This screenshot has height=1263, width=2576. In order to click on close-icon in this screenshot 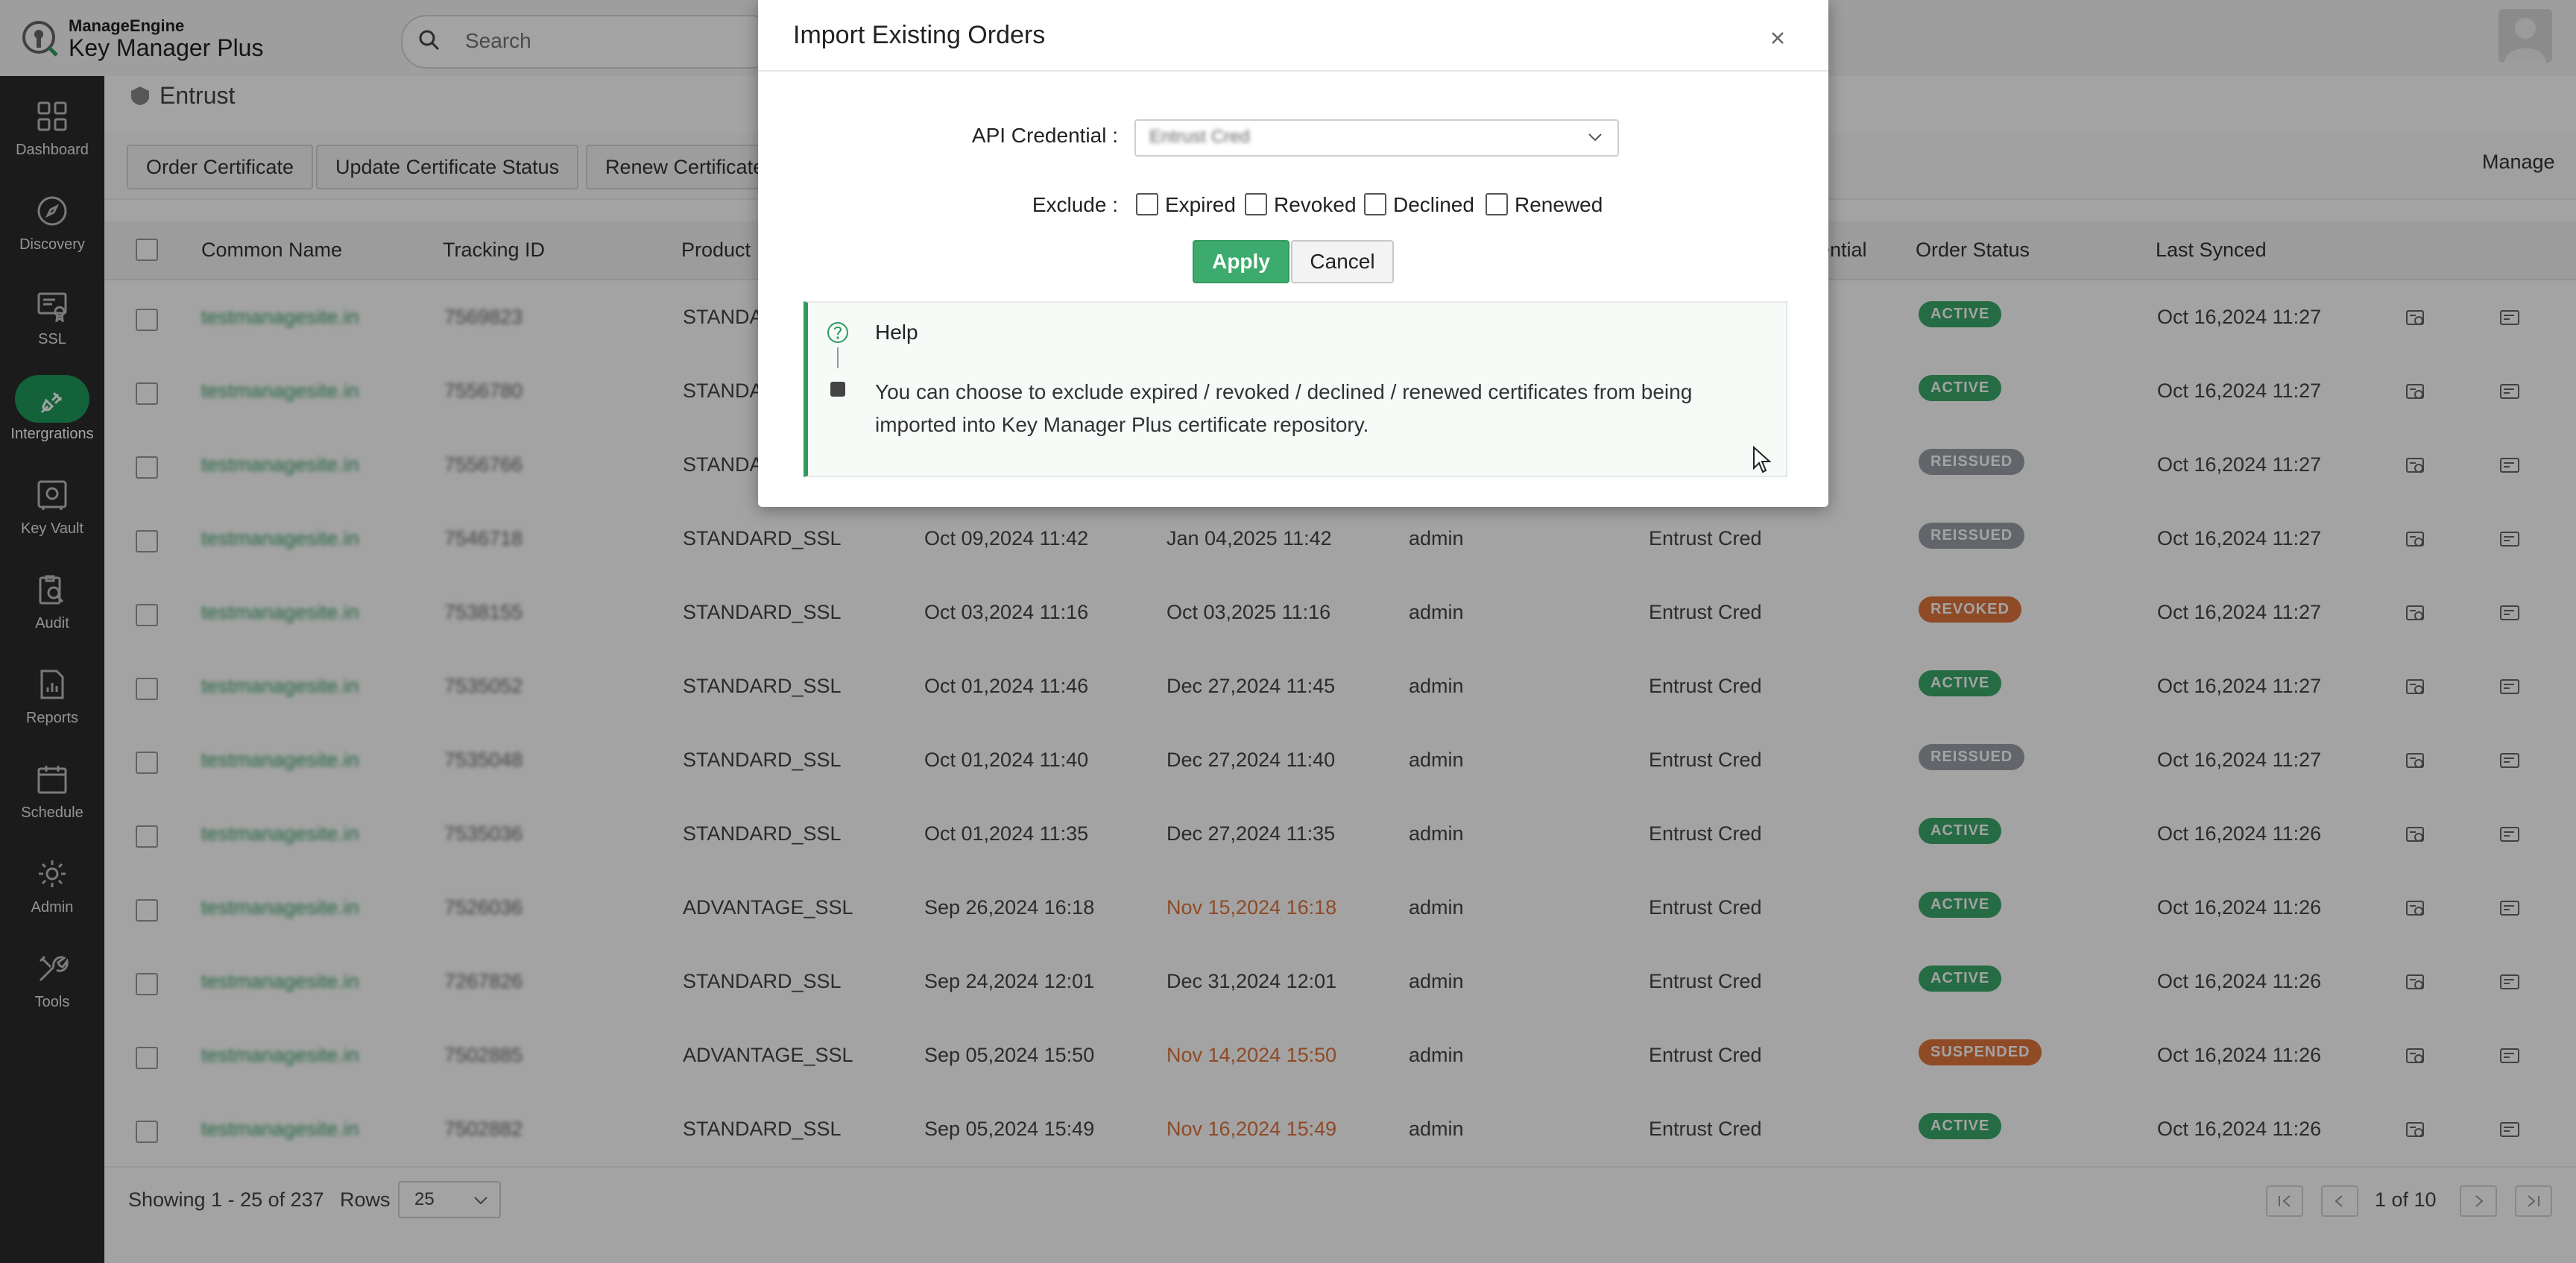, I will do `click(1778, 38)`.